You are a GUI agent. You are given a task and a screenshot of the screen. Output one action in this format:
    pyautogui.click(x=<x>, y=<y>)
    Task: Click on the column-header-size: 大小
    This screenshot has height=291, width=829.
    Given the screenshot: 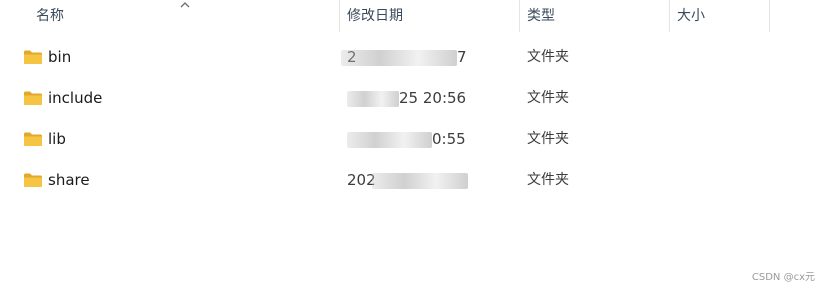 What is the action you would take?
    pyautogui.click(x=719, y=16)
    